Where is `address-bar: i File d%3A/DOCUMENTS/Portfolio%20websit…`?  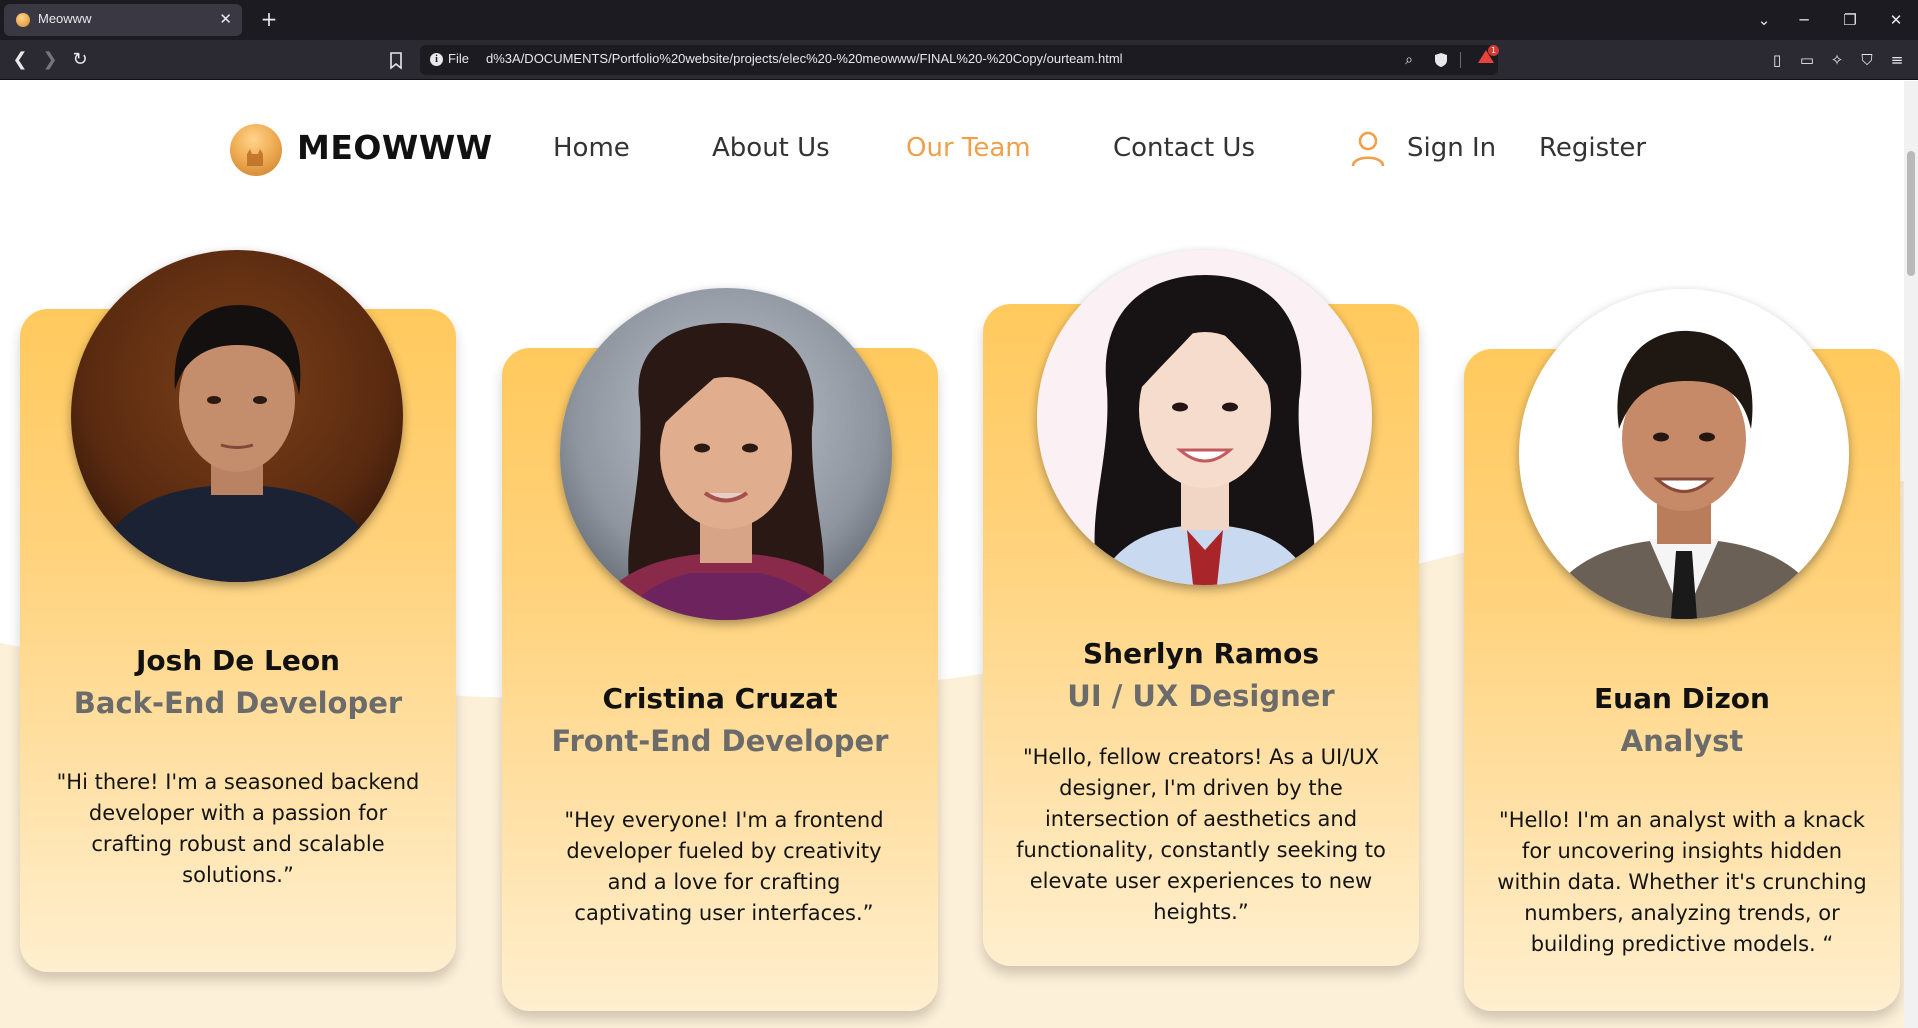
address-bar: i File d%3A/DOCUMENTS/Portfolio%20websit… is located at coordinates (959, 60).